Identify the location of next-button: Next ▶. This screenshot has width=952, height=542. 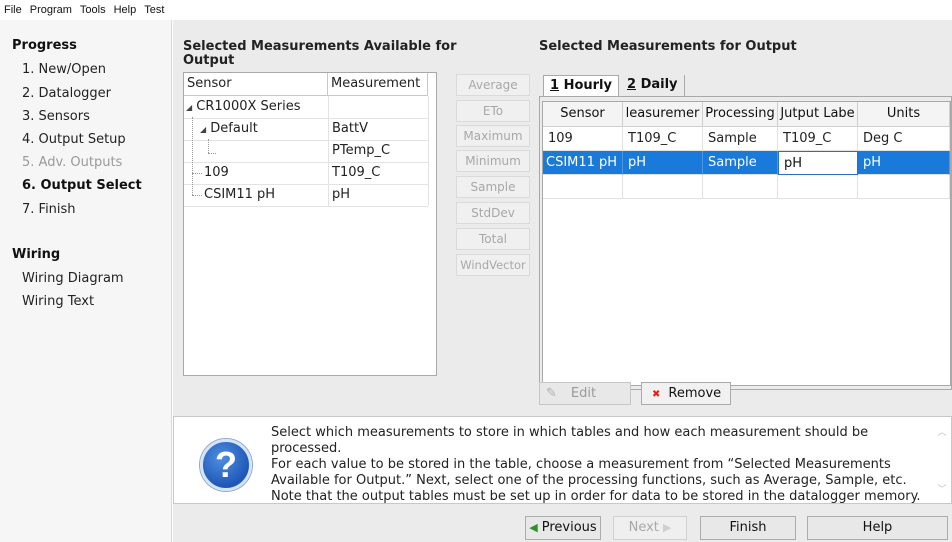
(650, 528).